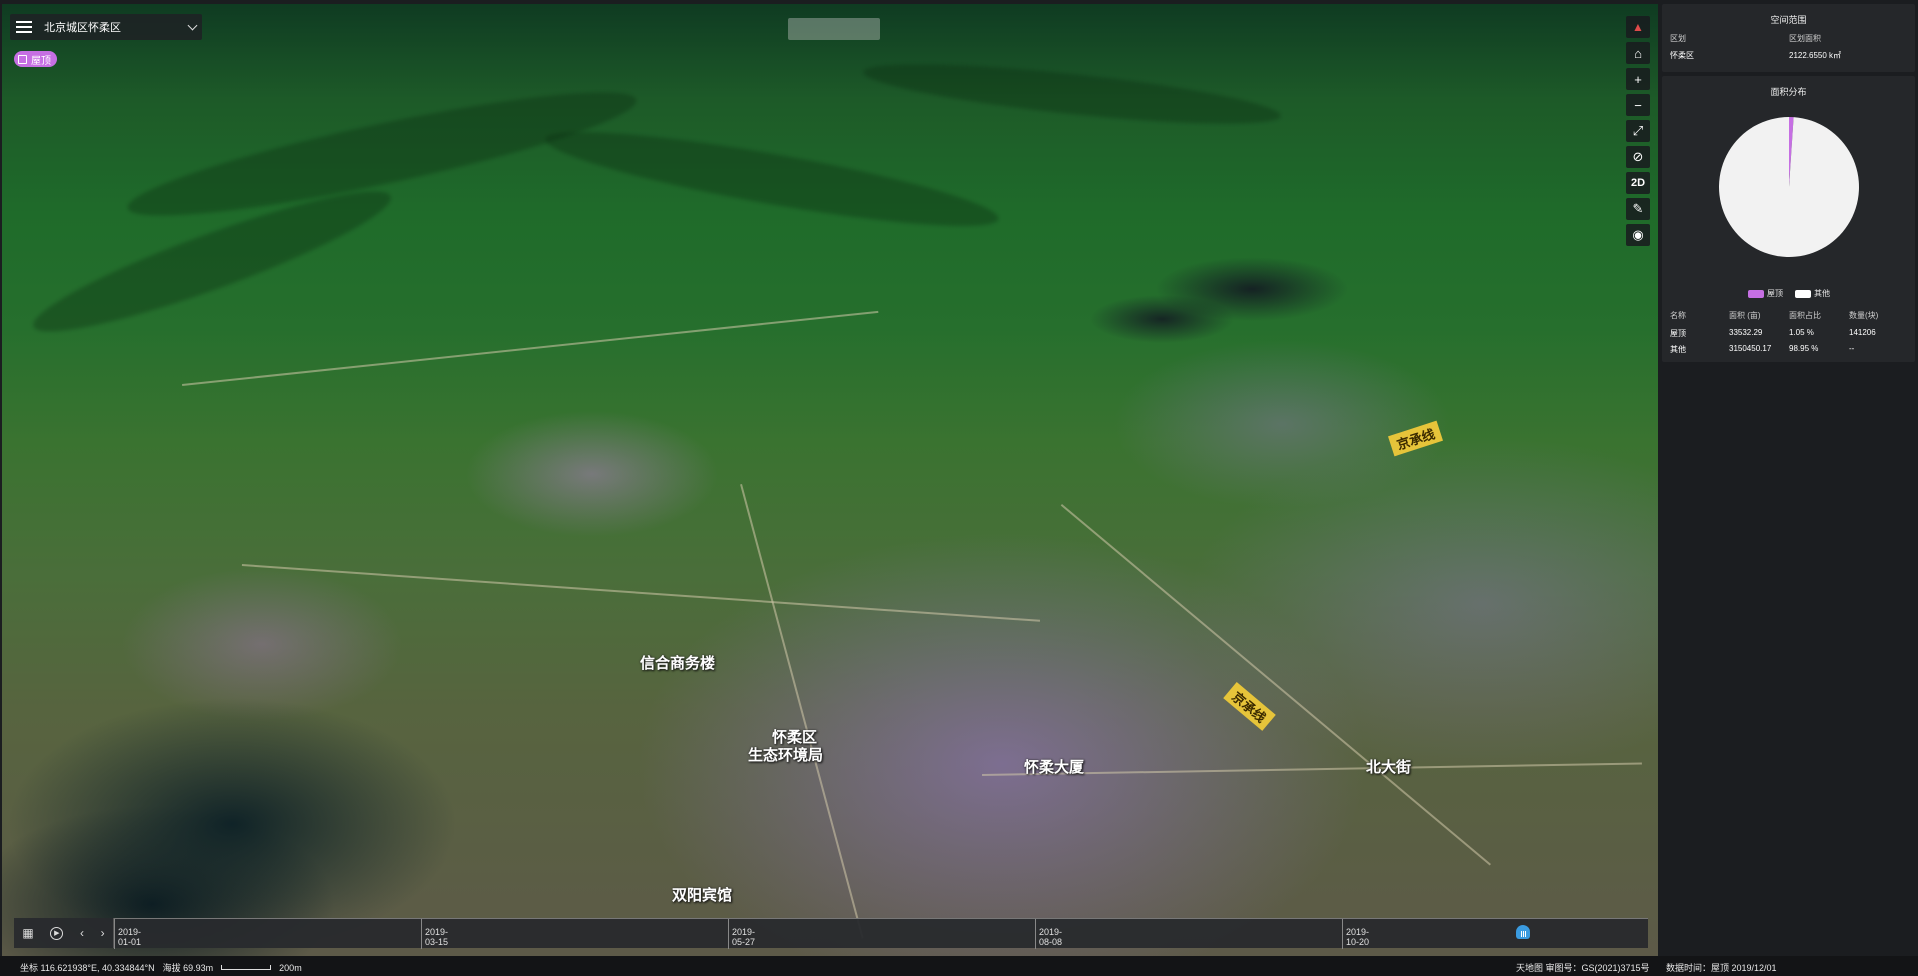 The image size is (1918, 976). What do you see at coordinates (1812, 293) in the screenshot?
I see `legend-item-other: 其他` at bounding box center [1812, 293].